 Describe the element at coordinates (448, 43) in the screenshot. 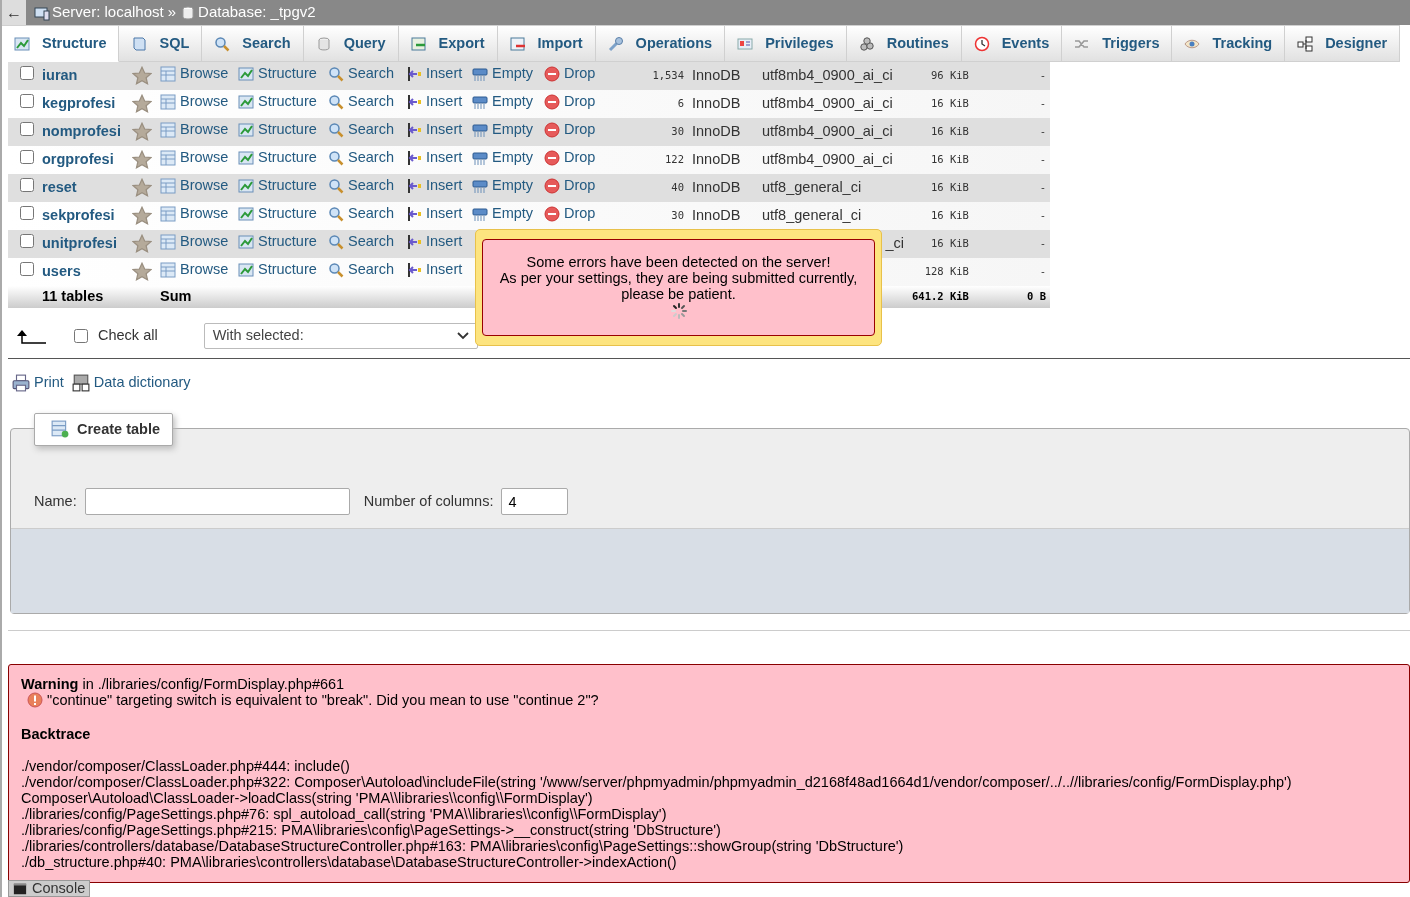

I see `tab: Export` at that location.